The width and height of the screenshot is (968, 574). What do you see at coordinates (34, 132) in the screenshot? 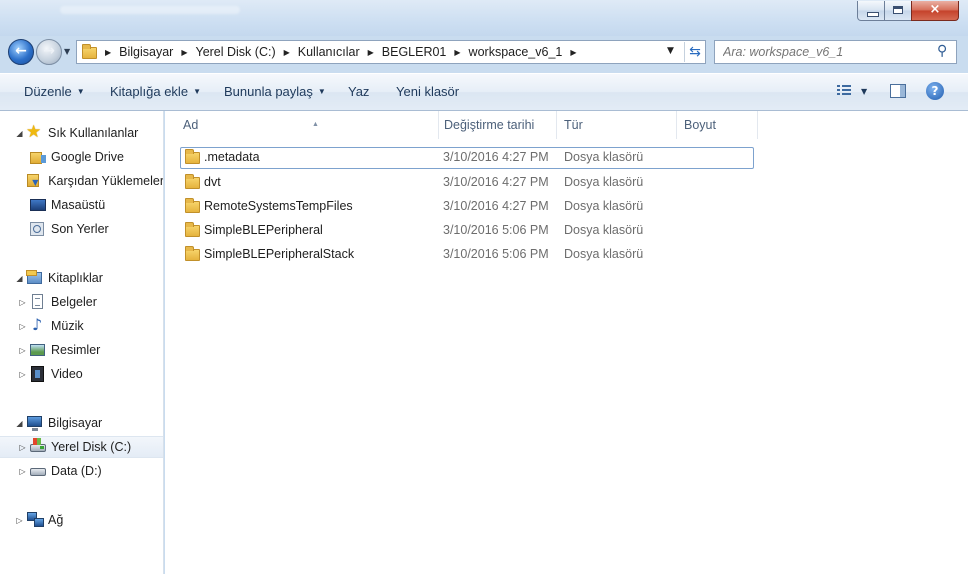
I see `star-icon: ★` at bounding box center [34, 132].